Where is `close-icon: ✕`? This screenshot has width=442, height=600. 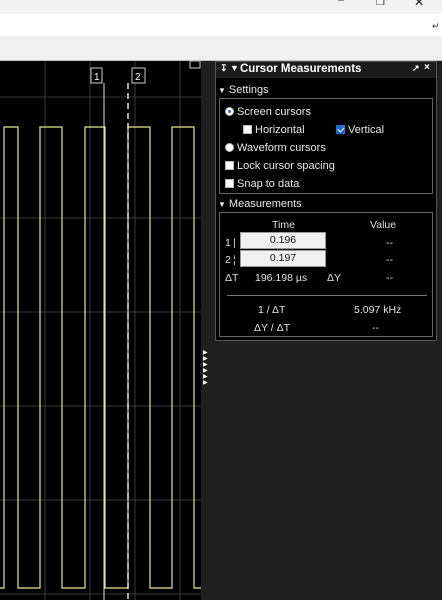 close-icon: ✕ is located at coordinates (419, 4).